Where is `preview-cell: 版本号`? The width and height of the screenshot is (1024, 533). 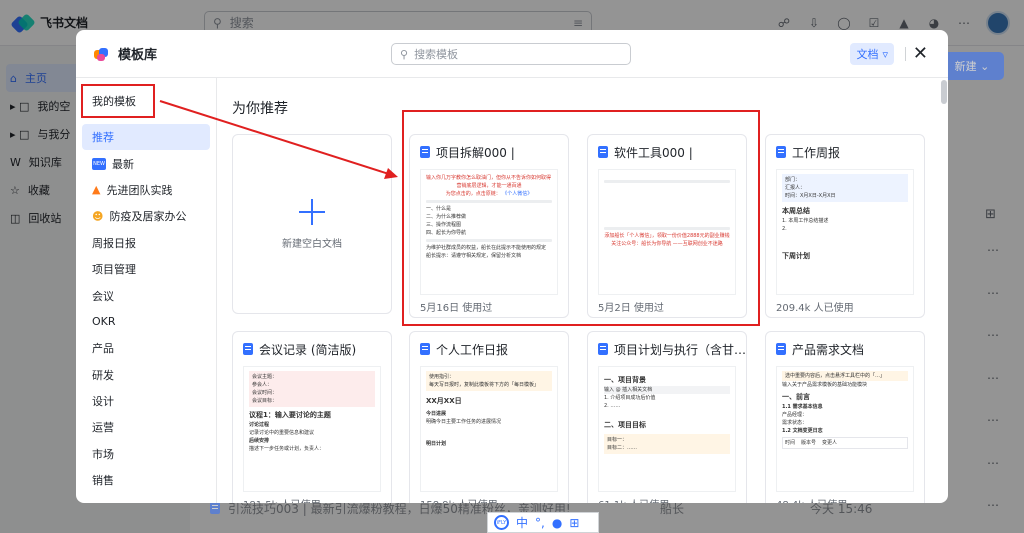 preview-cell: 版本号 is located at coordinates (809, 443).